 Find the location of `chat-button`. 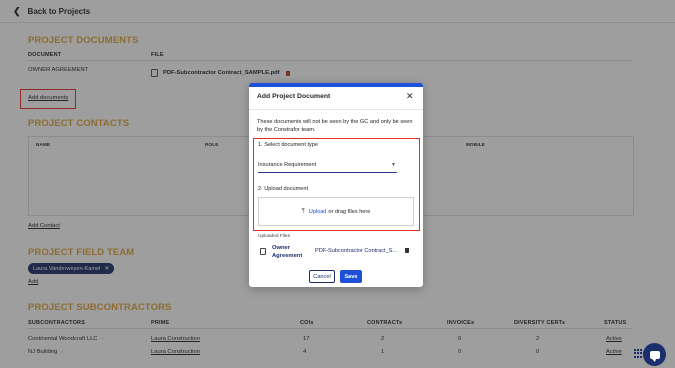

chat-button is located at coordinates (654, 354).